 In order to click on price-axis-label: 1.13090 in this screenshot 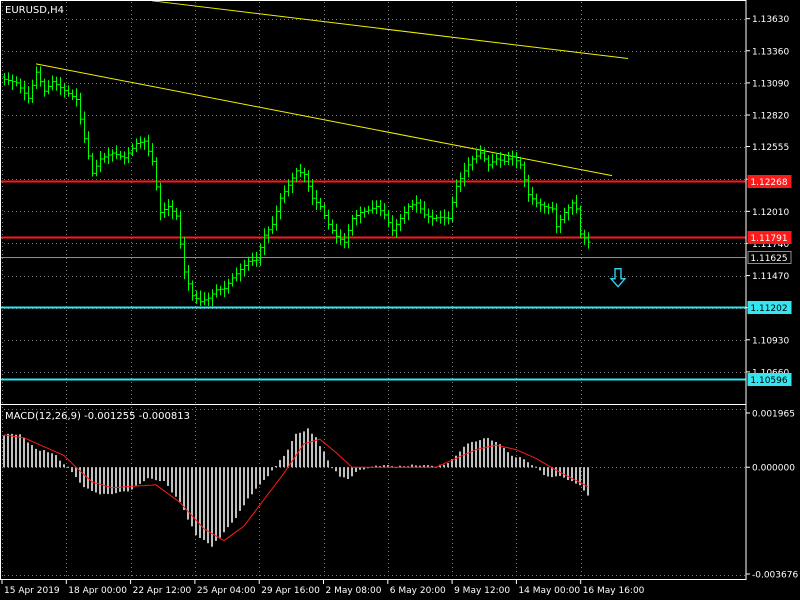, I will do `click(770, 84)`.